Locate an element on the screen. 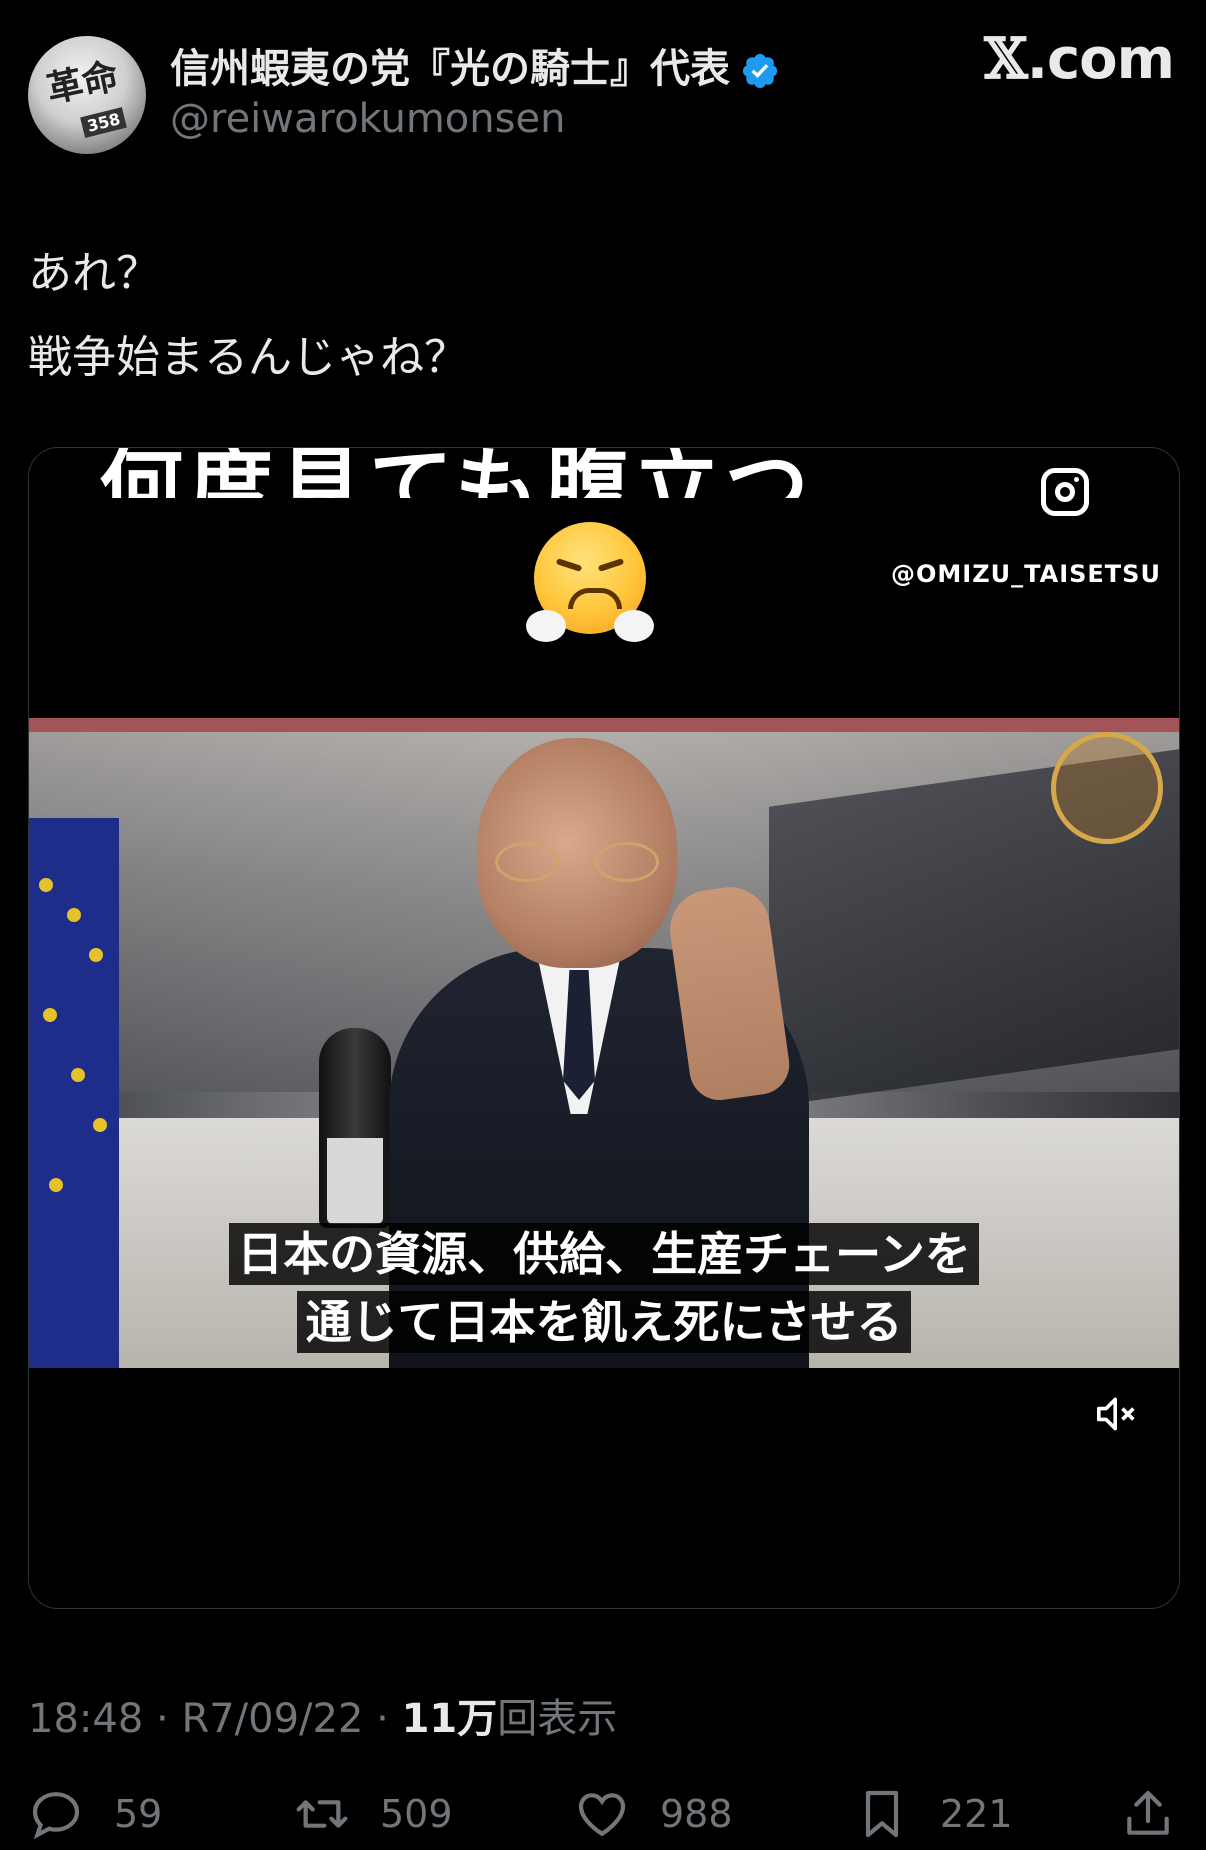 The image size is (1206, 1850). tweet-line-2: 戦争始まるんじゃね？ is located at coordinates (248, 357).